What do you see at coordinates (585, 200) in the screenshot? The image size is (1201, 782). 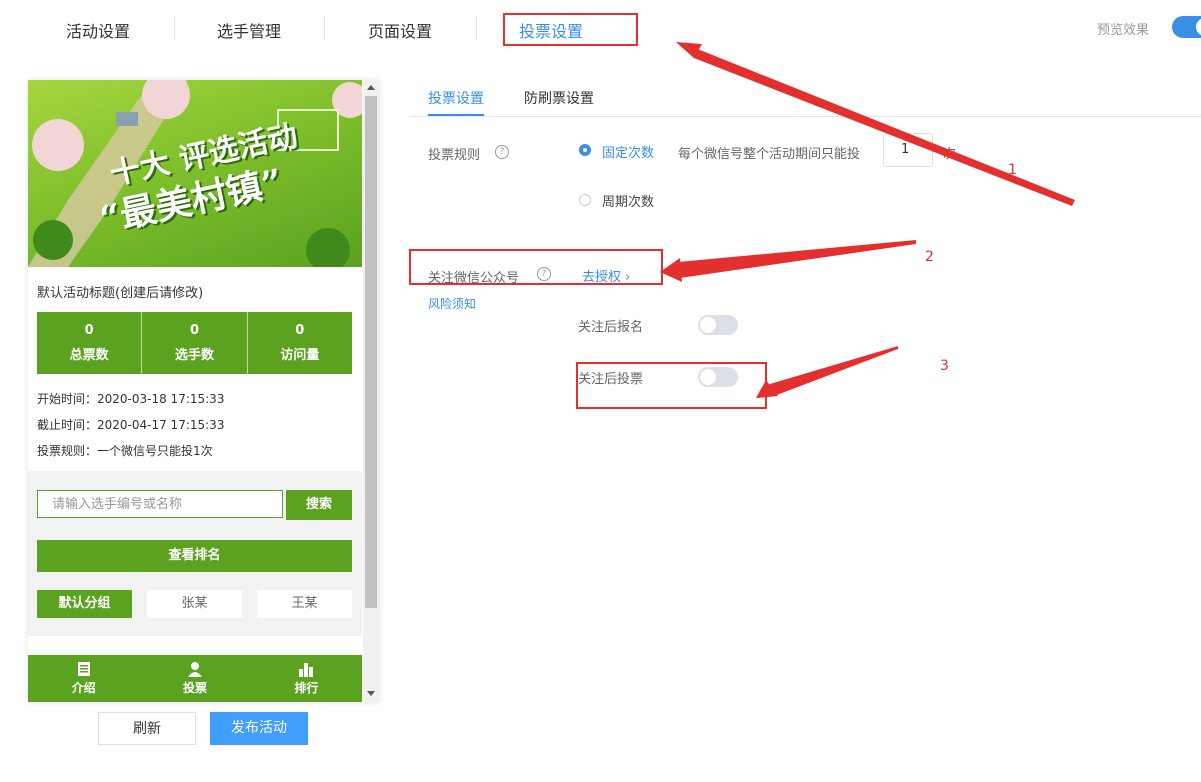 I see `radio-periodic-count` at bounding box center [585, 200].